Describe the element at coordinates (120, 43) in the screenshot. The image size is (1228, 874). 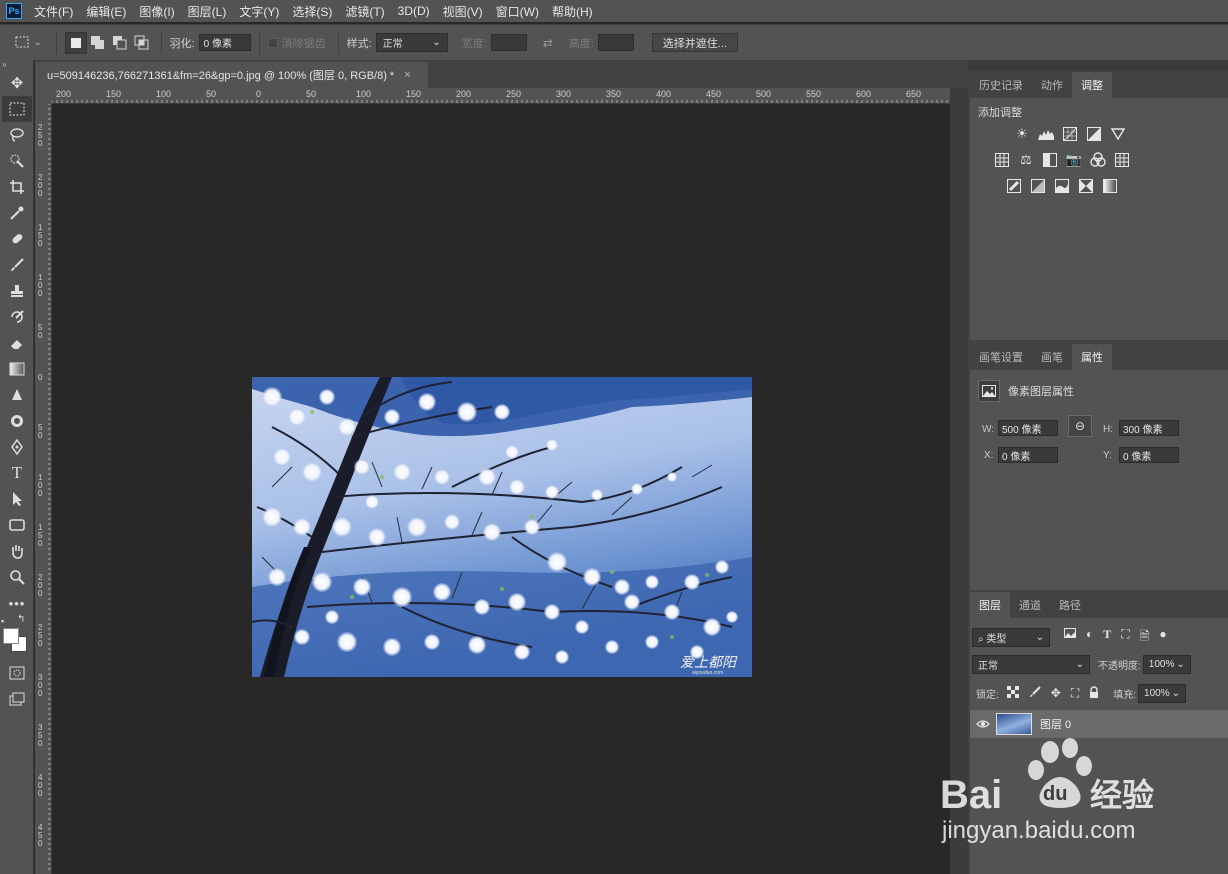
I see `subtract-selection-icon` at that location.